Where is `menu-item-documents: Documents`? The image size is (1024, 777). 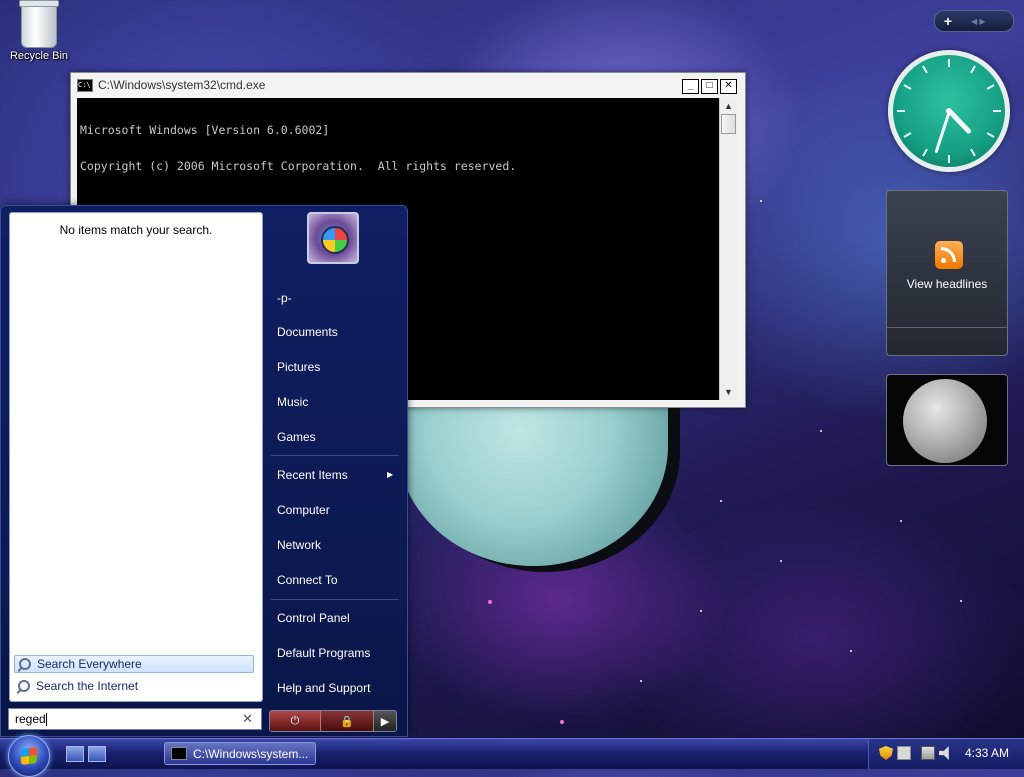 menu-item-documents: Documents is located at coordinates (307, 332).